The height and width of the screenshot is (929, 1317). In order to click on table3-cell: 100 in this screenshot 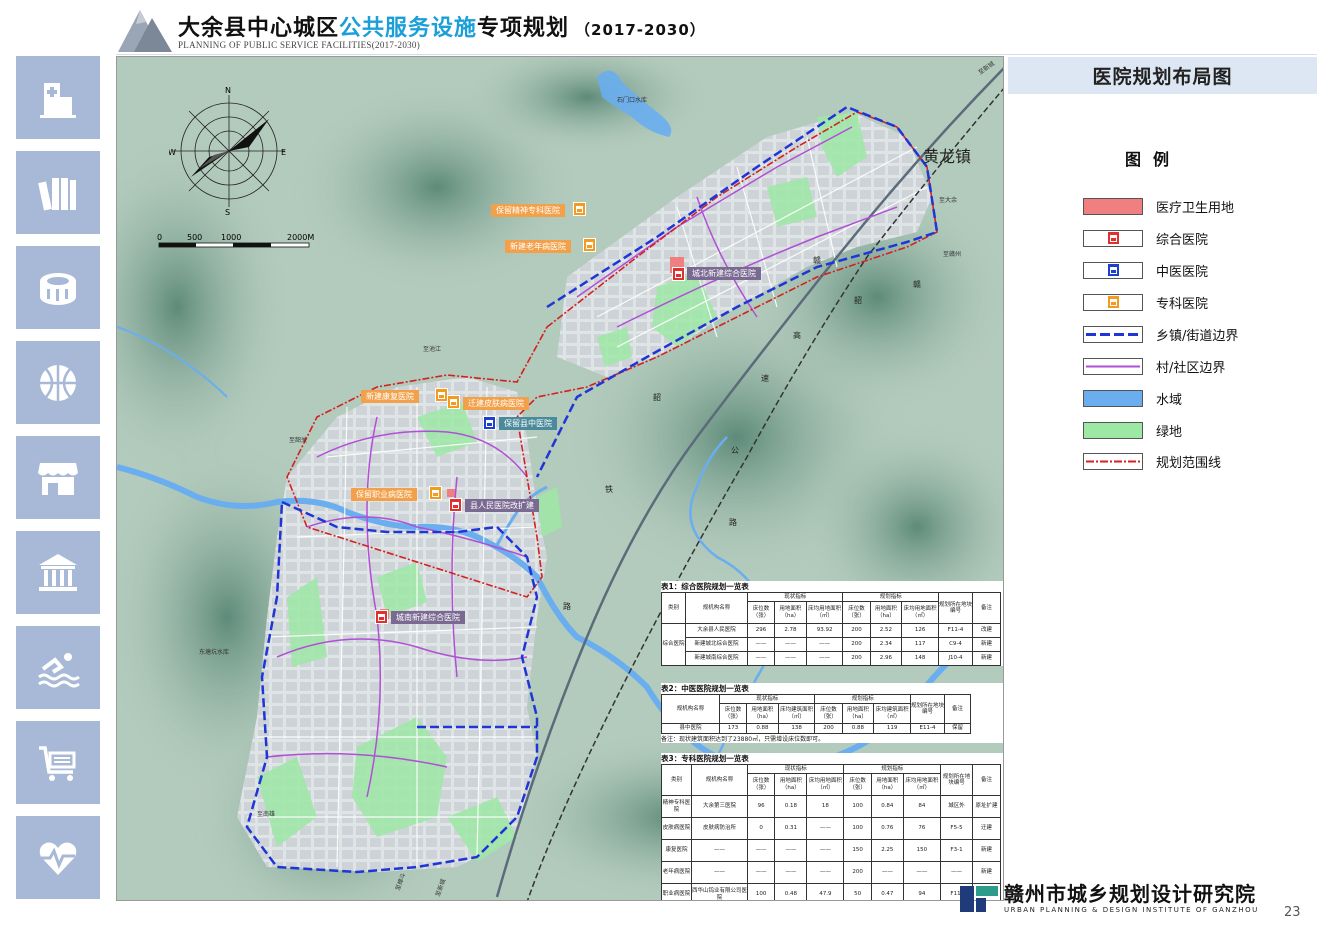, I will do `click(761, 891)`.